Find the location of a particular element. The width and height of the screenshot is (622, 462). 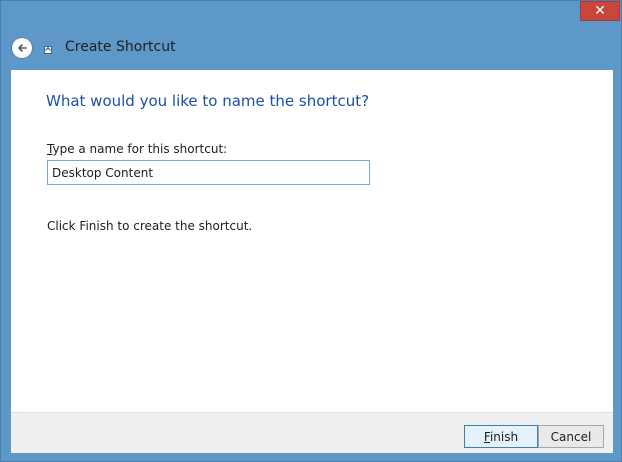

window-title: Create Shortcut is located at coordinates (120, 47).